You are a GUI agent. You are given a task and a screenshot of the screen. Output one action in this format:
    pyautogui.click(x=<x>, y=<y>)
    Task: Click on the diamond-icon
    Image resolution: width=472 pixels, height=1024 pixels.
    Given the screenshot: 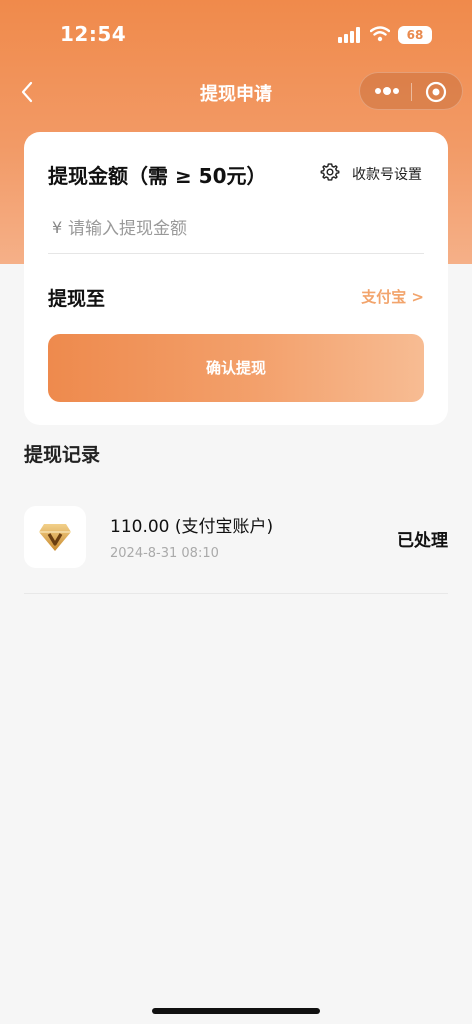 What is the action you would take?
    pyautogui.click(x=55, y=537)
    